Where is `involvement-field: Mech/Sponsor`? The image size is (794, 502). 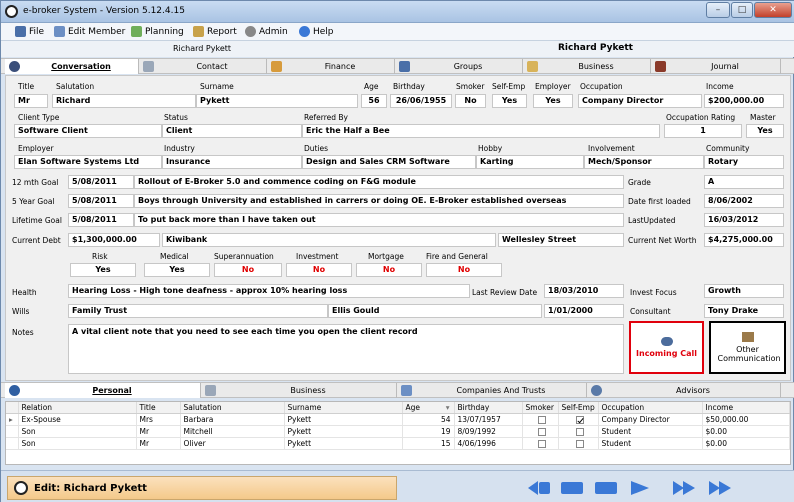 involvement-field: Mech/Sponsor is located at coordinates (644, 162).